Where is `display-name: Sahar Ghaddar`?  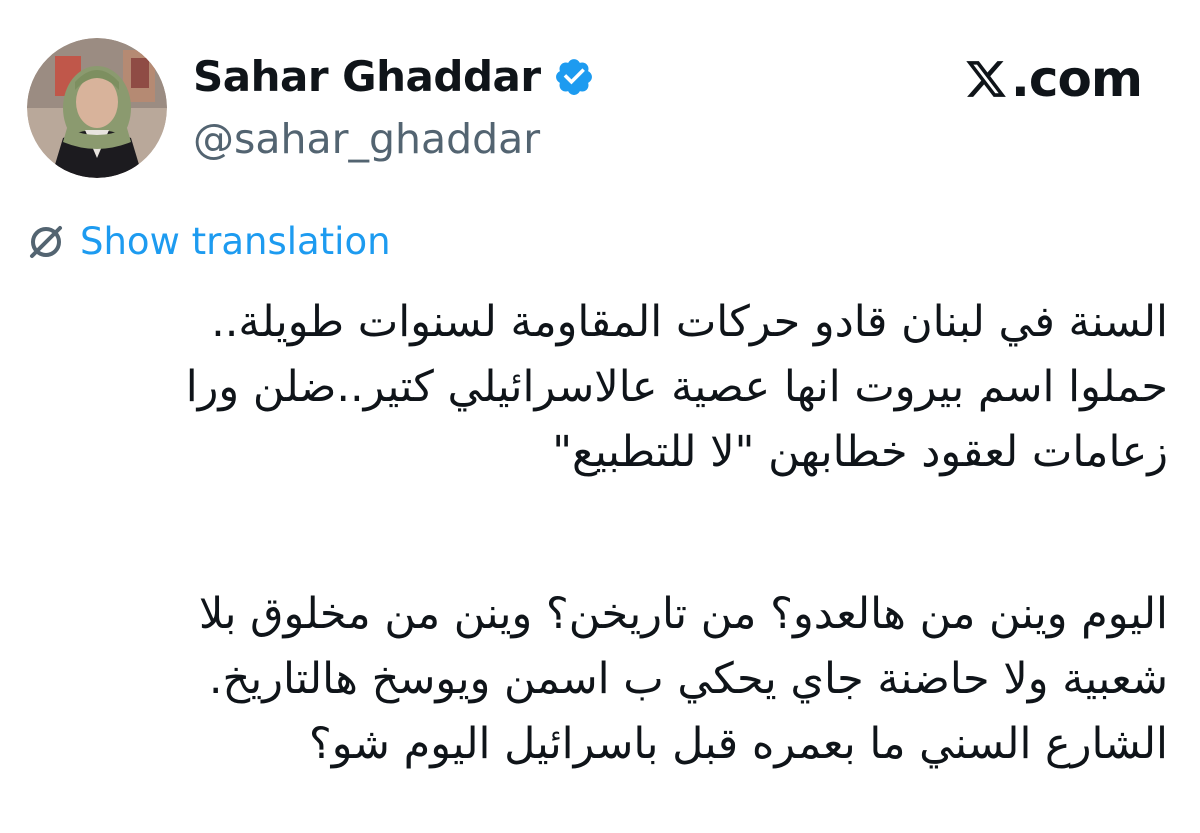
display-name: Sahar Ghaddar is located at coordinates (367, 76).